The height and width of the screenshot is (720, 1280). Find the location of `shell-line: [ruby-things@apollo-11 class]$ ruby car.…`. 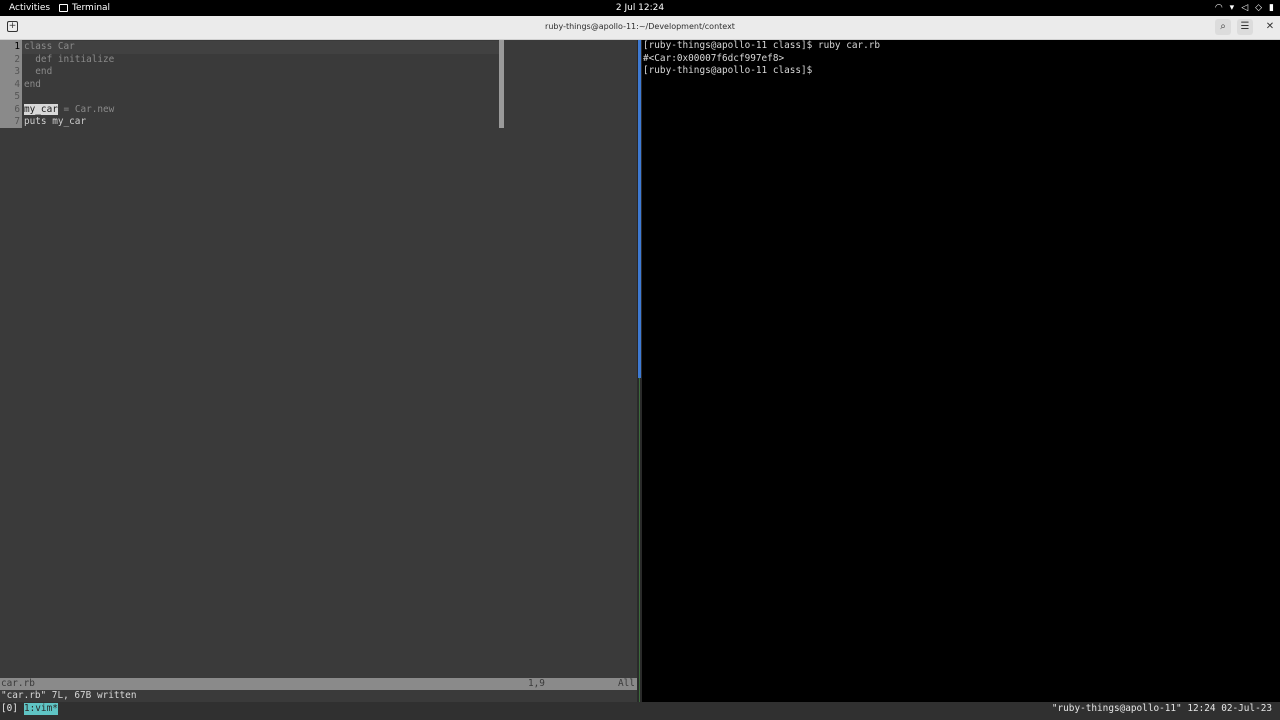

shell-line: [ruby-things@apollo-11 class]$ ruby car.… is located at coordinates (762, 45).